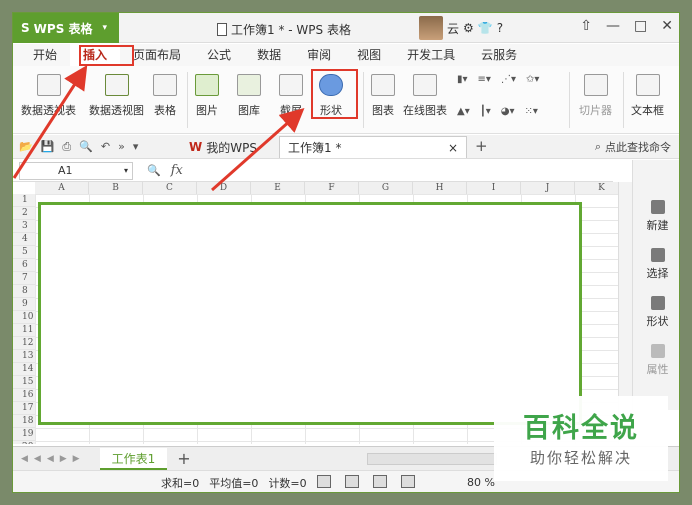 The height and width of the screenshot is (505, 692). Describe the element at coordinates (249, 96) in the screenshot. I see `gallery-button: 图库` at that location.